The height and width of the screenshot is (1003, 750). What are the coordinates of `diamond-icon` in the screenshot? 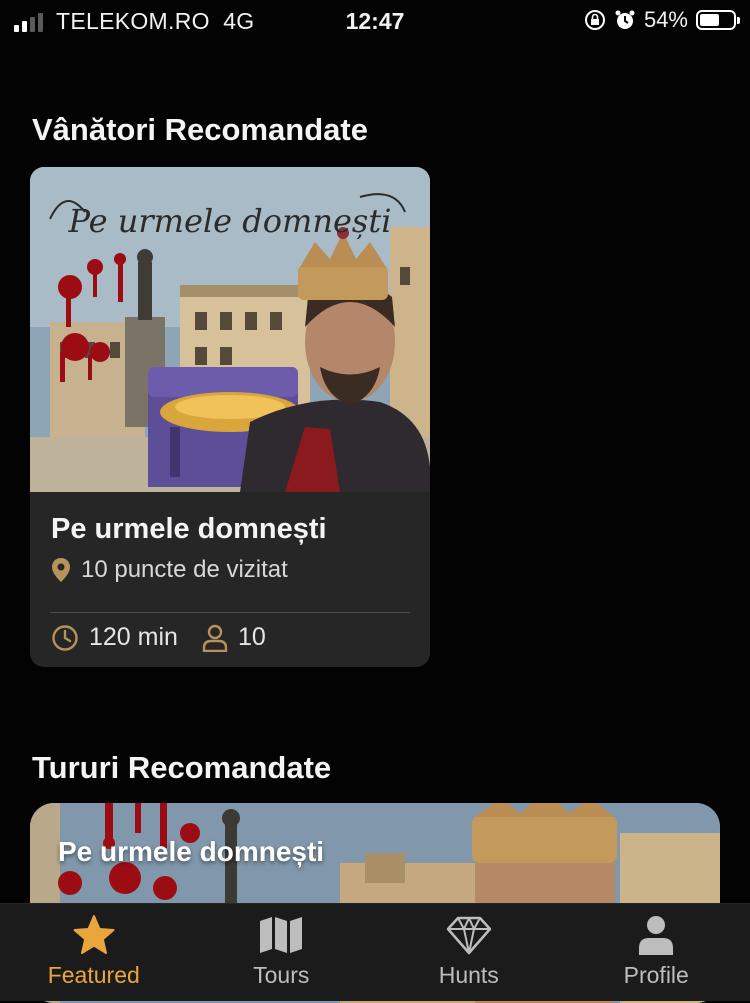 It's located at (469, 935).